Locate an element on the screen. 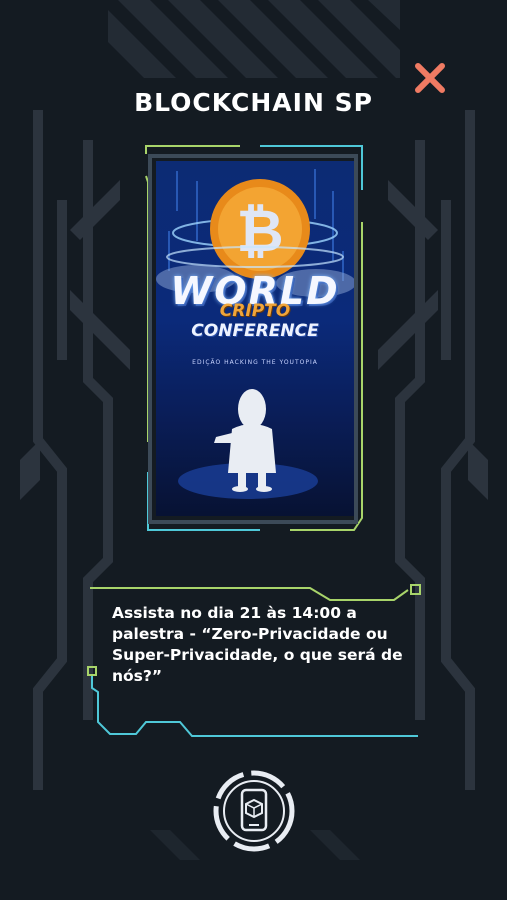  augmented-reality-phone-icon is located at coordinates (254, 811).